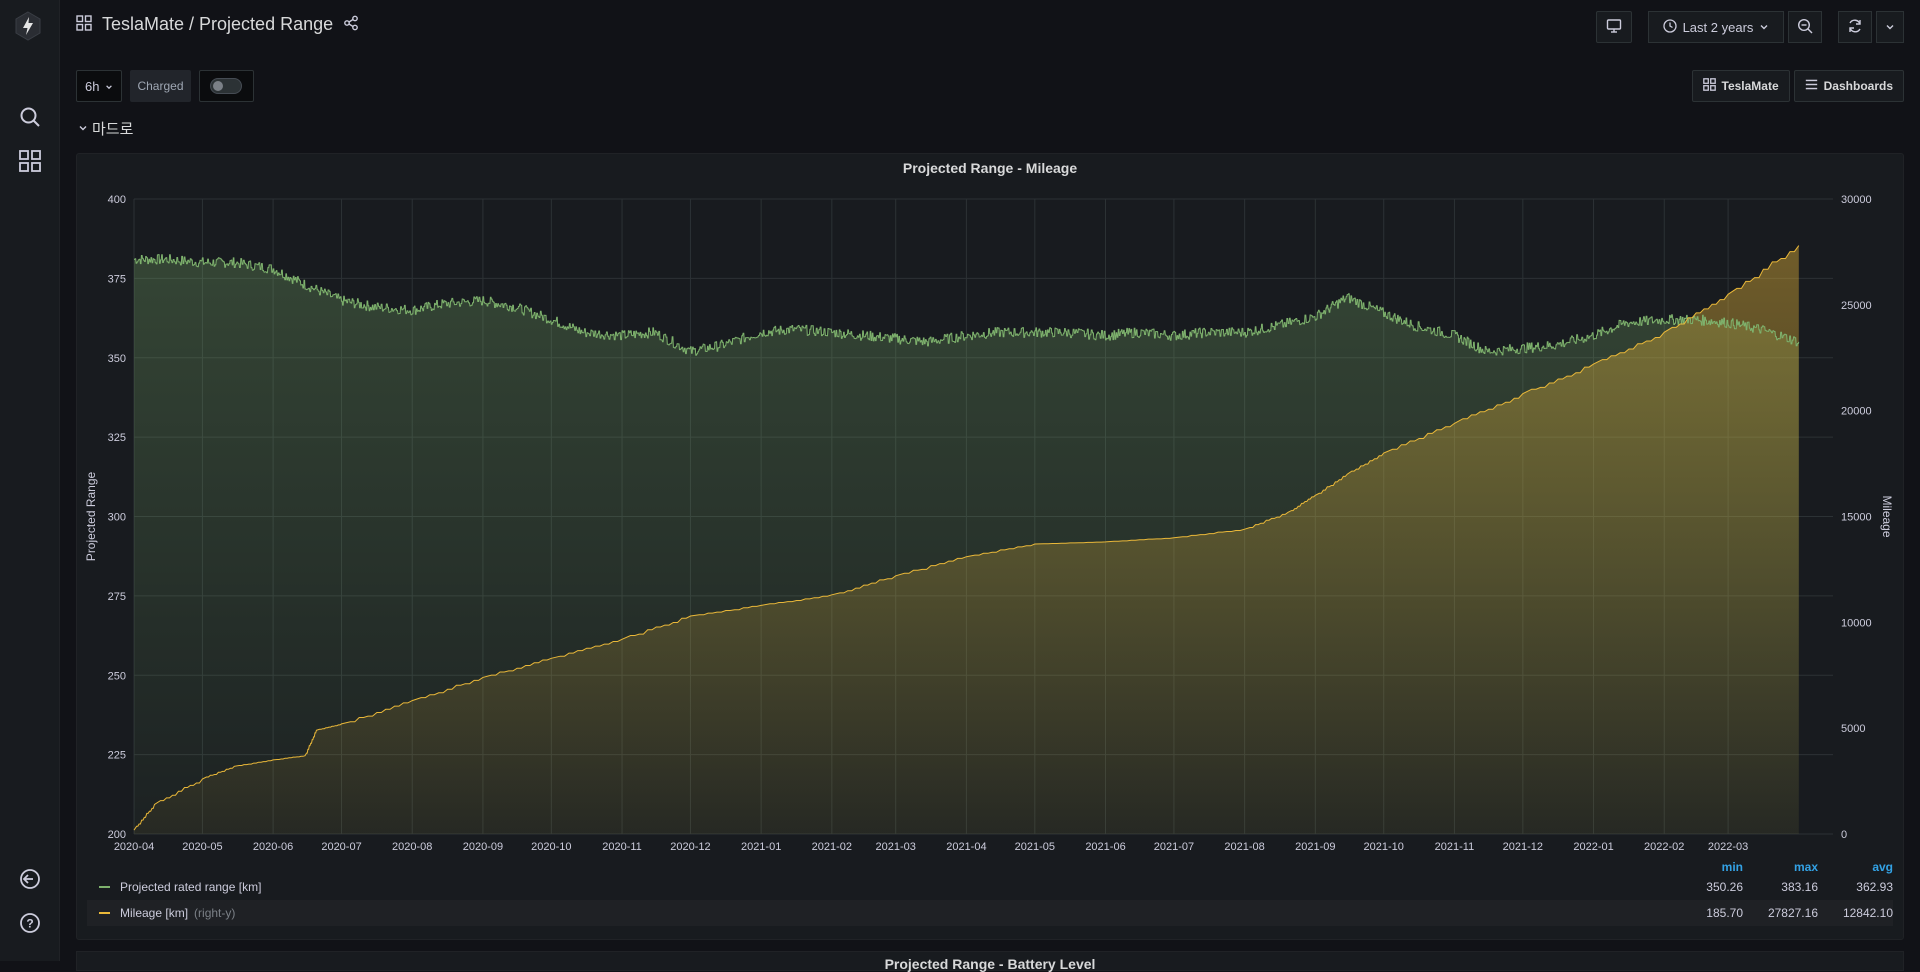  I want to click on legend-max-value: 383.16, so click(1799, 887).